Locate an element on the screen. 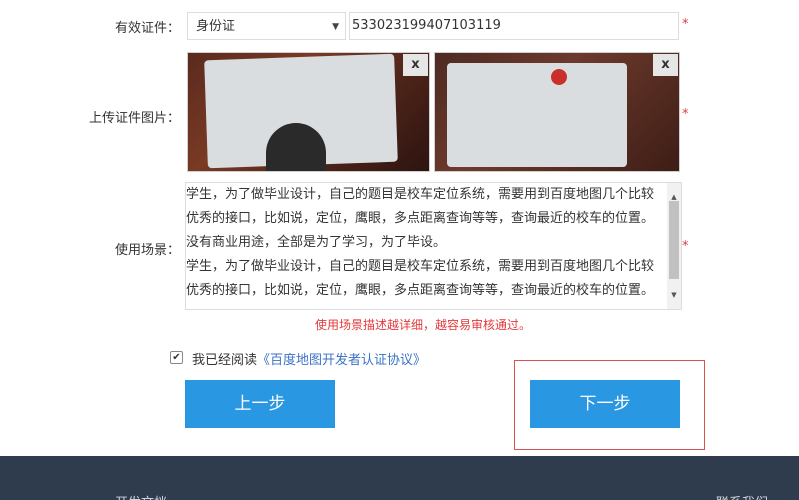  scenario-label: 使用场景： is located at coordinates (147, 250).